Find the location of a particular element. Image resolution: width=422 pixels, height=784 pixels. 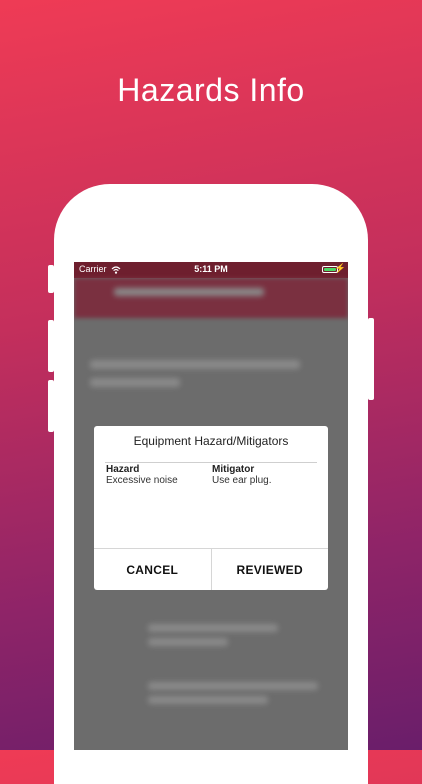

hazard-header: Hazard is located at coordinates (123, 469).